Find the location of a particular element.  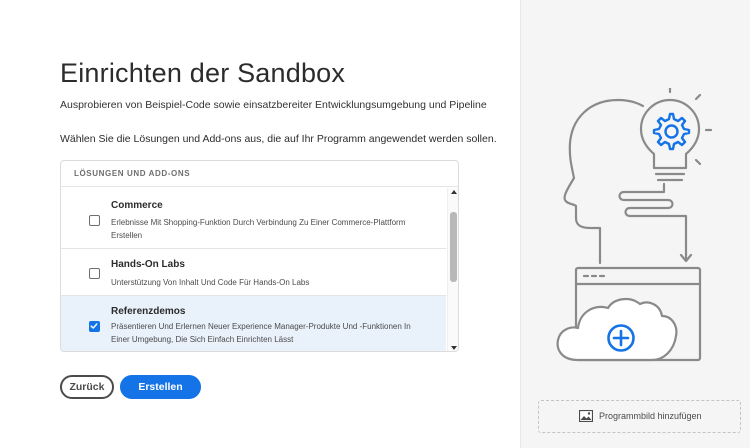

checkbox-hands-on-labs is located at coordinates (94, 273).